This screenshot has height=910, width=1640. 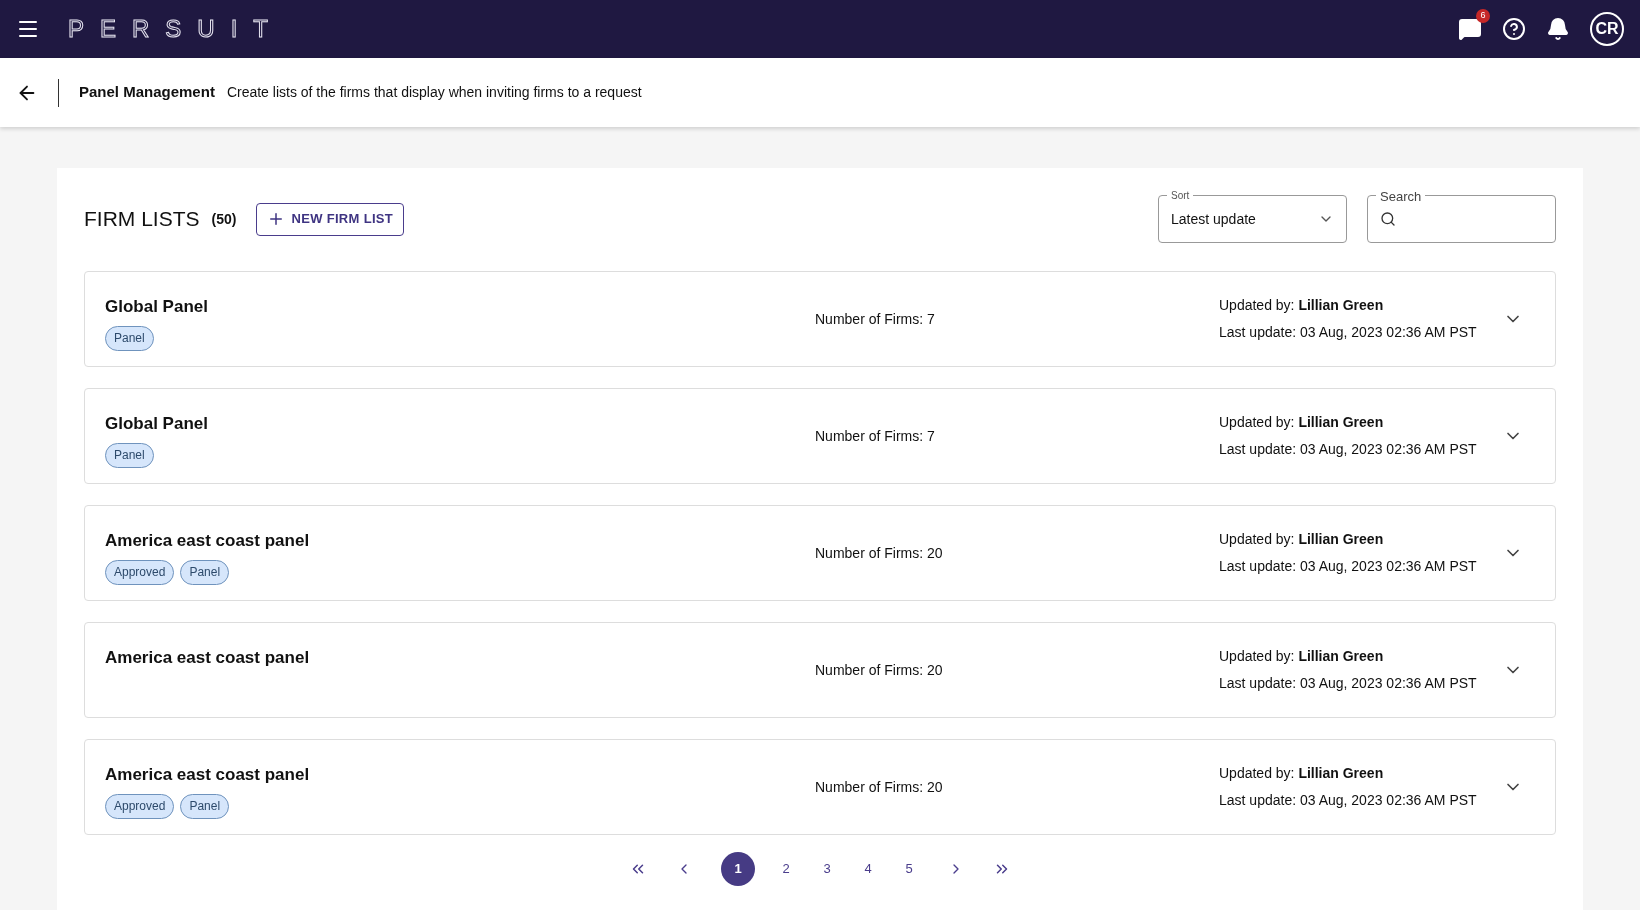 What do you see at coordinates (909, 869) in the screenshot?
I see `page-button: 5` at bounding box center [909, 869].